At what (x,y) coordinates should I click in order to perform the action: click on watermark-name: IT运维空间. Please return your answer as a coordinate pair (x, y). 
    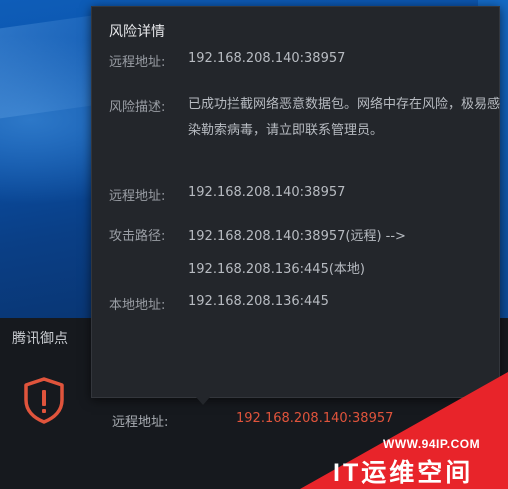
    Looking at the image, I should click on (403, 473).